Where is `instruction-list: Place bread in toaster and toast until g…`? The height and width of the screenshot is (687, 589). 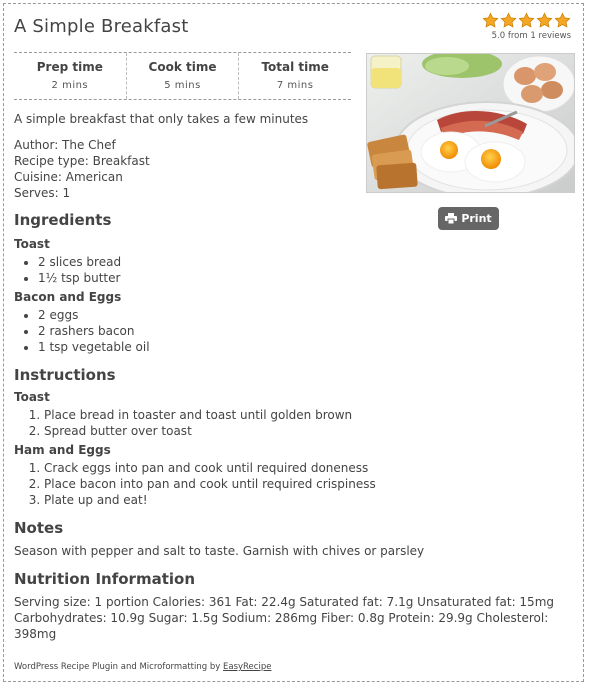
instruction-list: Place bread in toaster and toast until g… is located at coordinates (294, 423).